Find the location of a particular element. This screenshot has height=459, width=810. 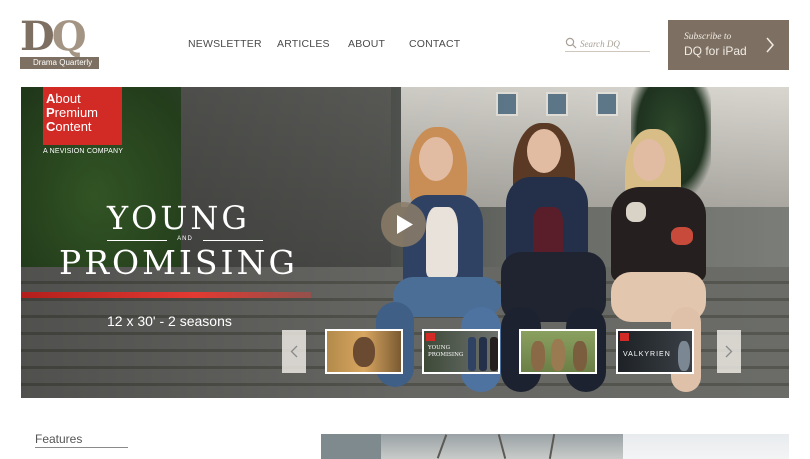

dq-logo: DQ Drama Quarterly is located at coordinates (59, 41).